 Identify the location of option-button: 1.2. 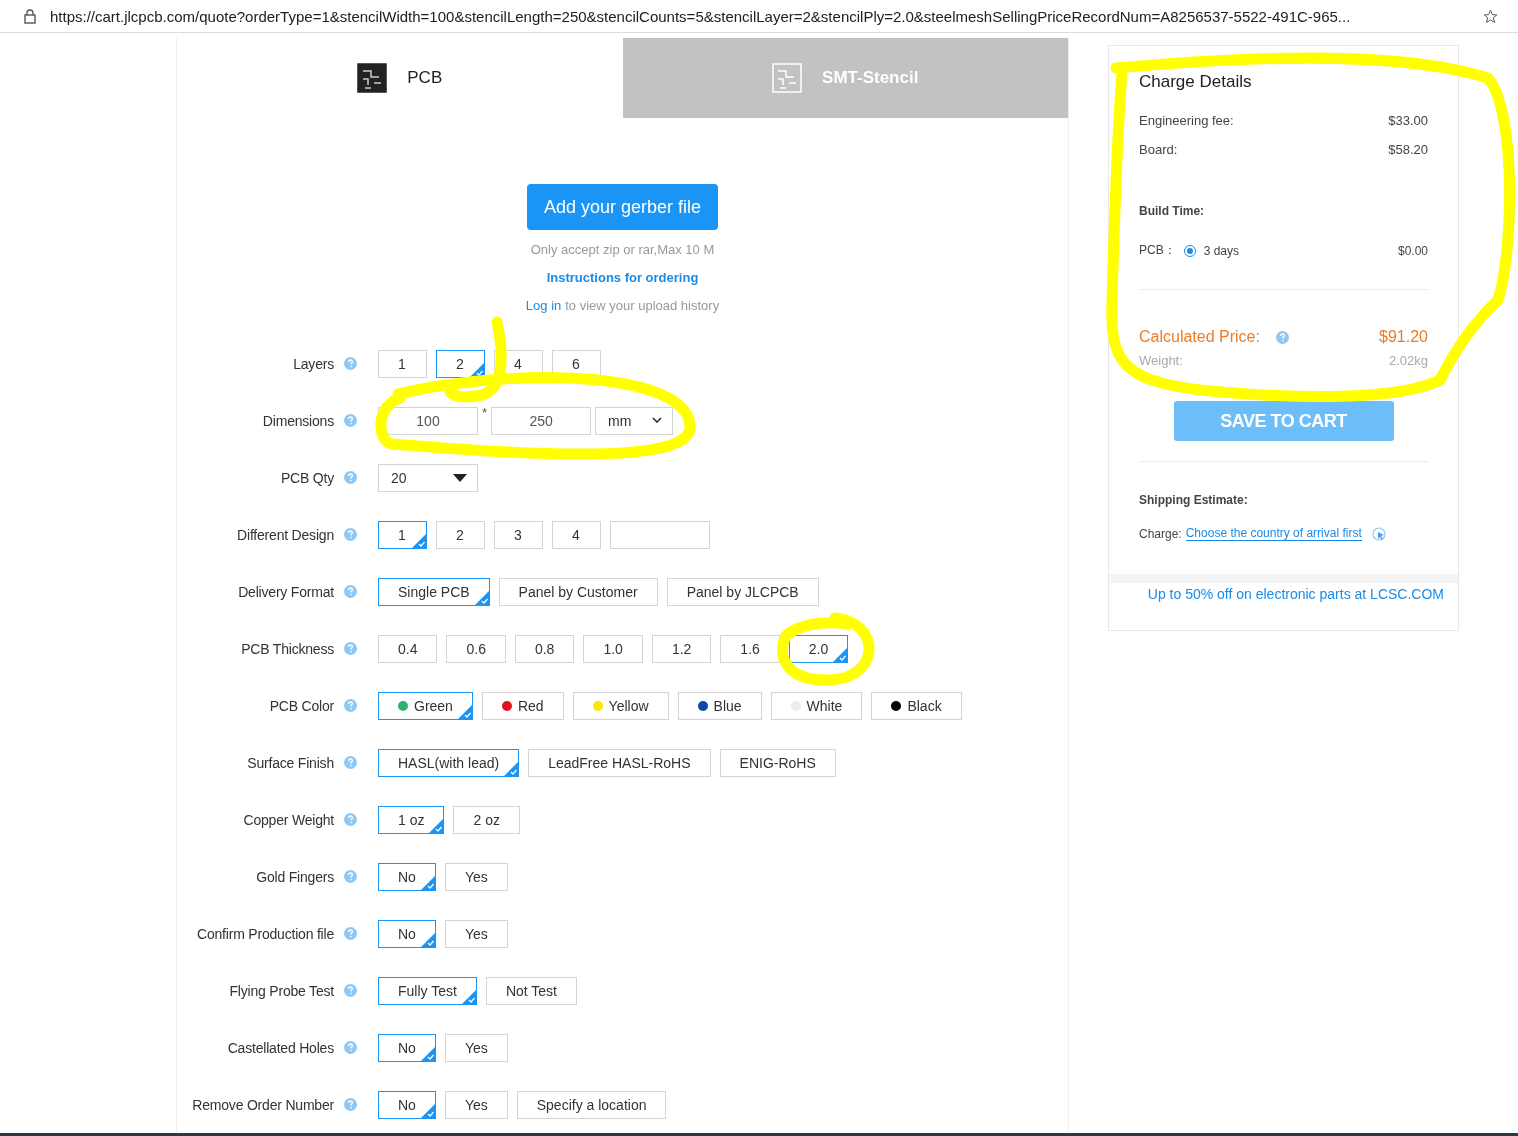
(681, 648).